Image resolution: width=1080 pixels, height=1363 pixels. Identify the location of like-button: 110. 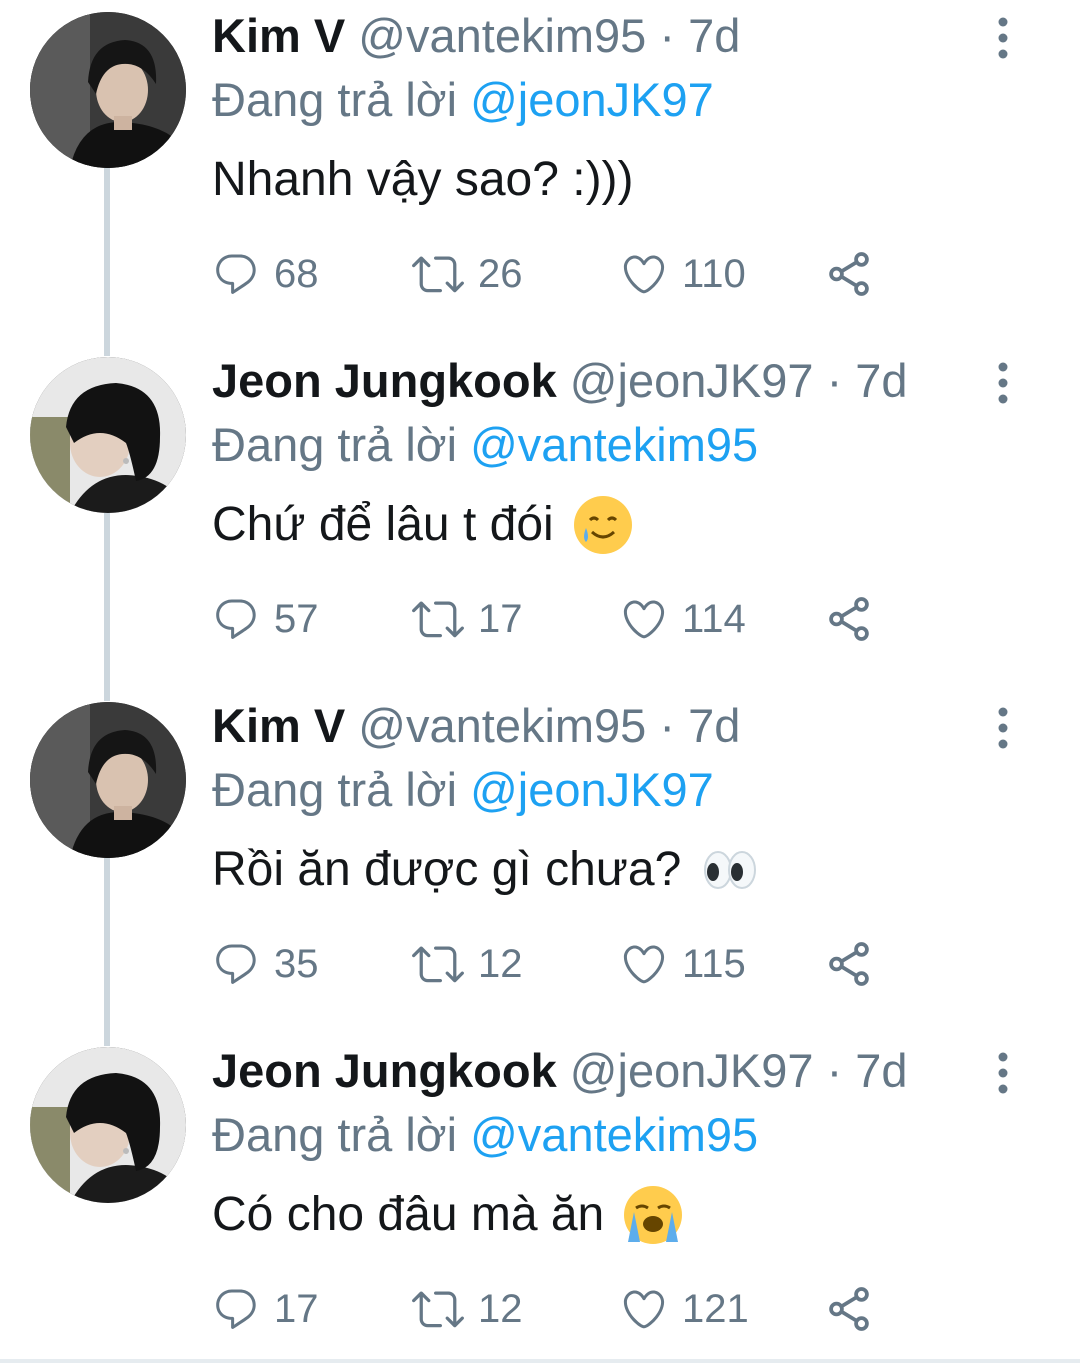
(683, 274).